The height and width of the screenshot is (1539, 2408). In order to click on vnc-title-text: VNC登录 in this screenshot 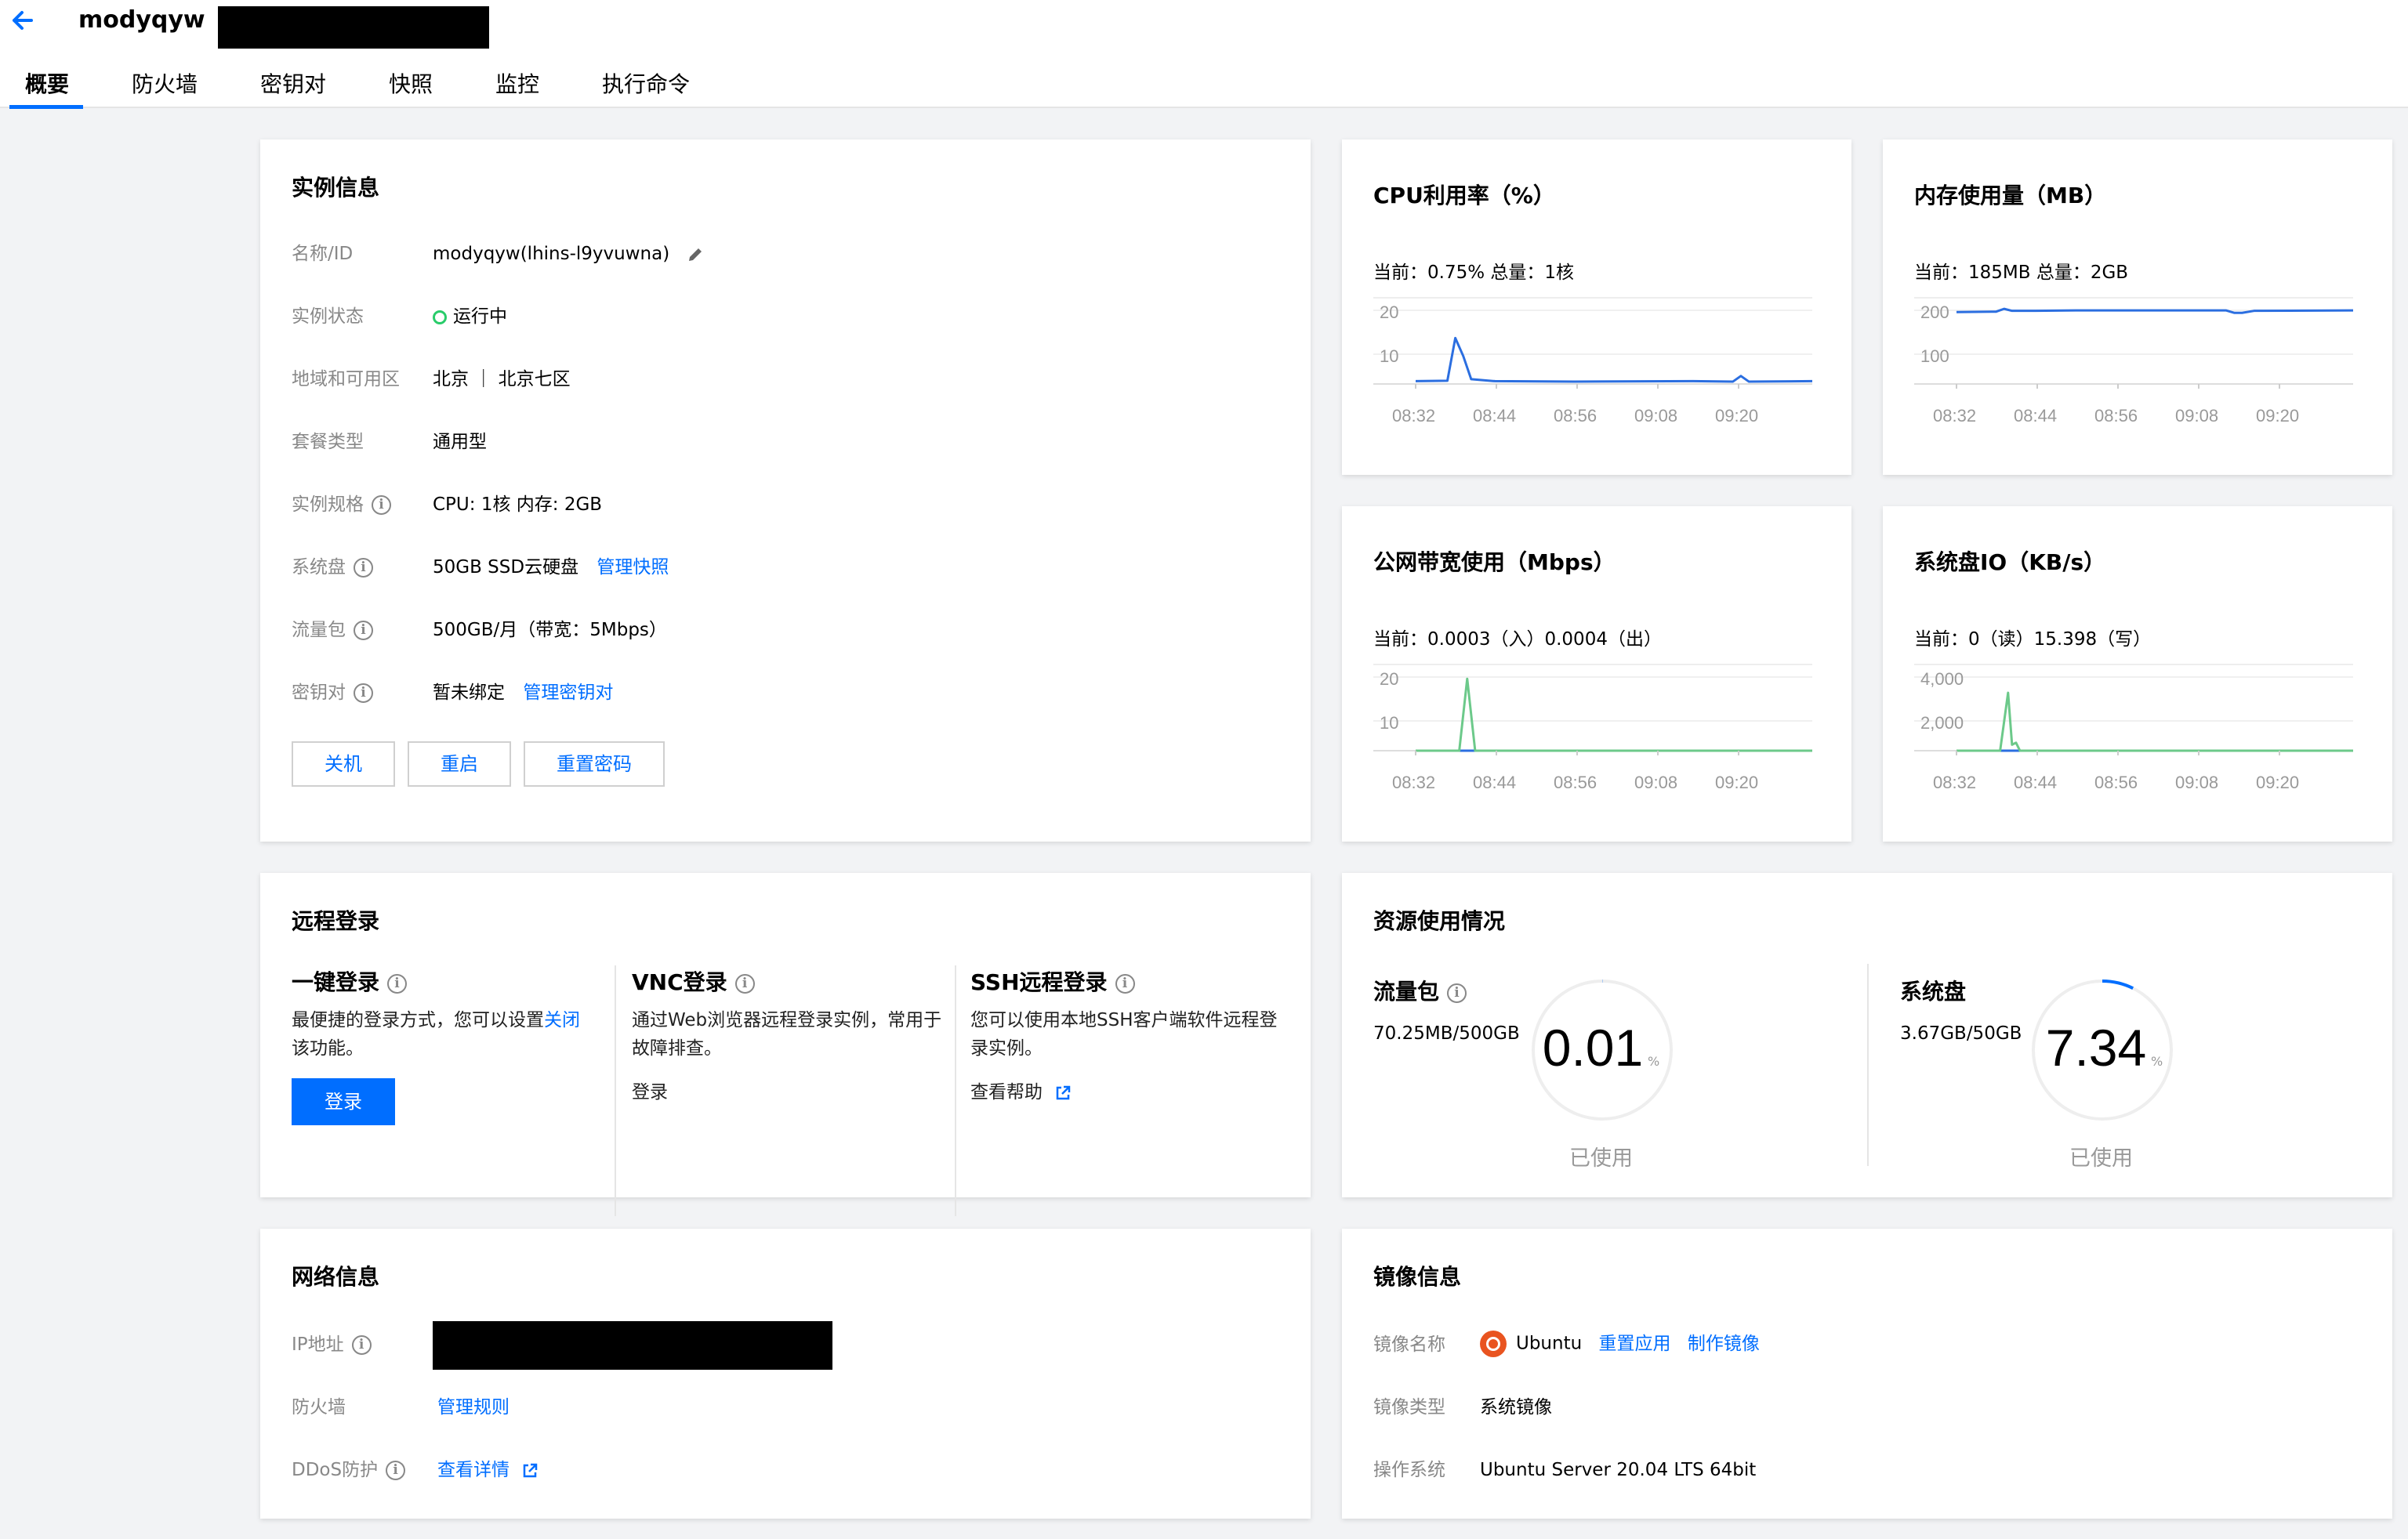, I will do `click(679, 982)`.